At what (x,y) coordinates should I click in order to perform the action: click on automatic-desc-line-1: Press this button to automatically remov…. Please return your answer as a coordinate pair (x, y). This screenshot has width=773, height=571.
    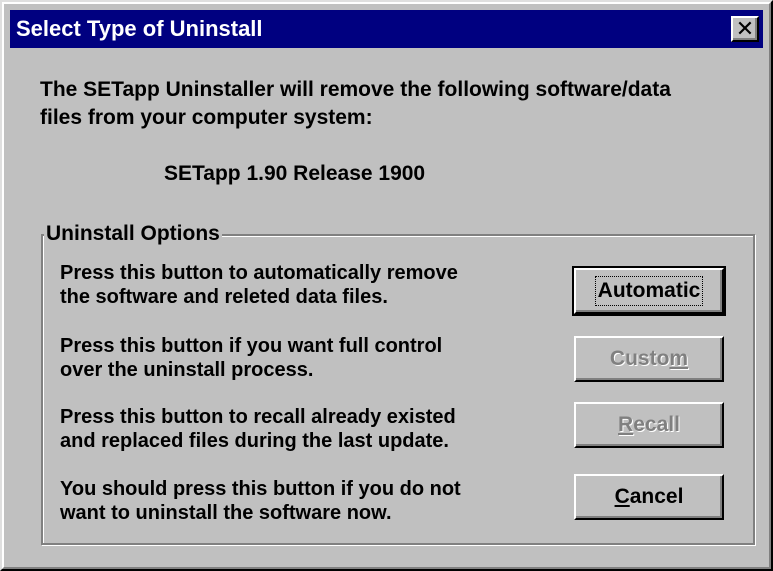
    Looking at the image, I should click on (259, 273).